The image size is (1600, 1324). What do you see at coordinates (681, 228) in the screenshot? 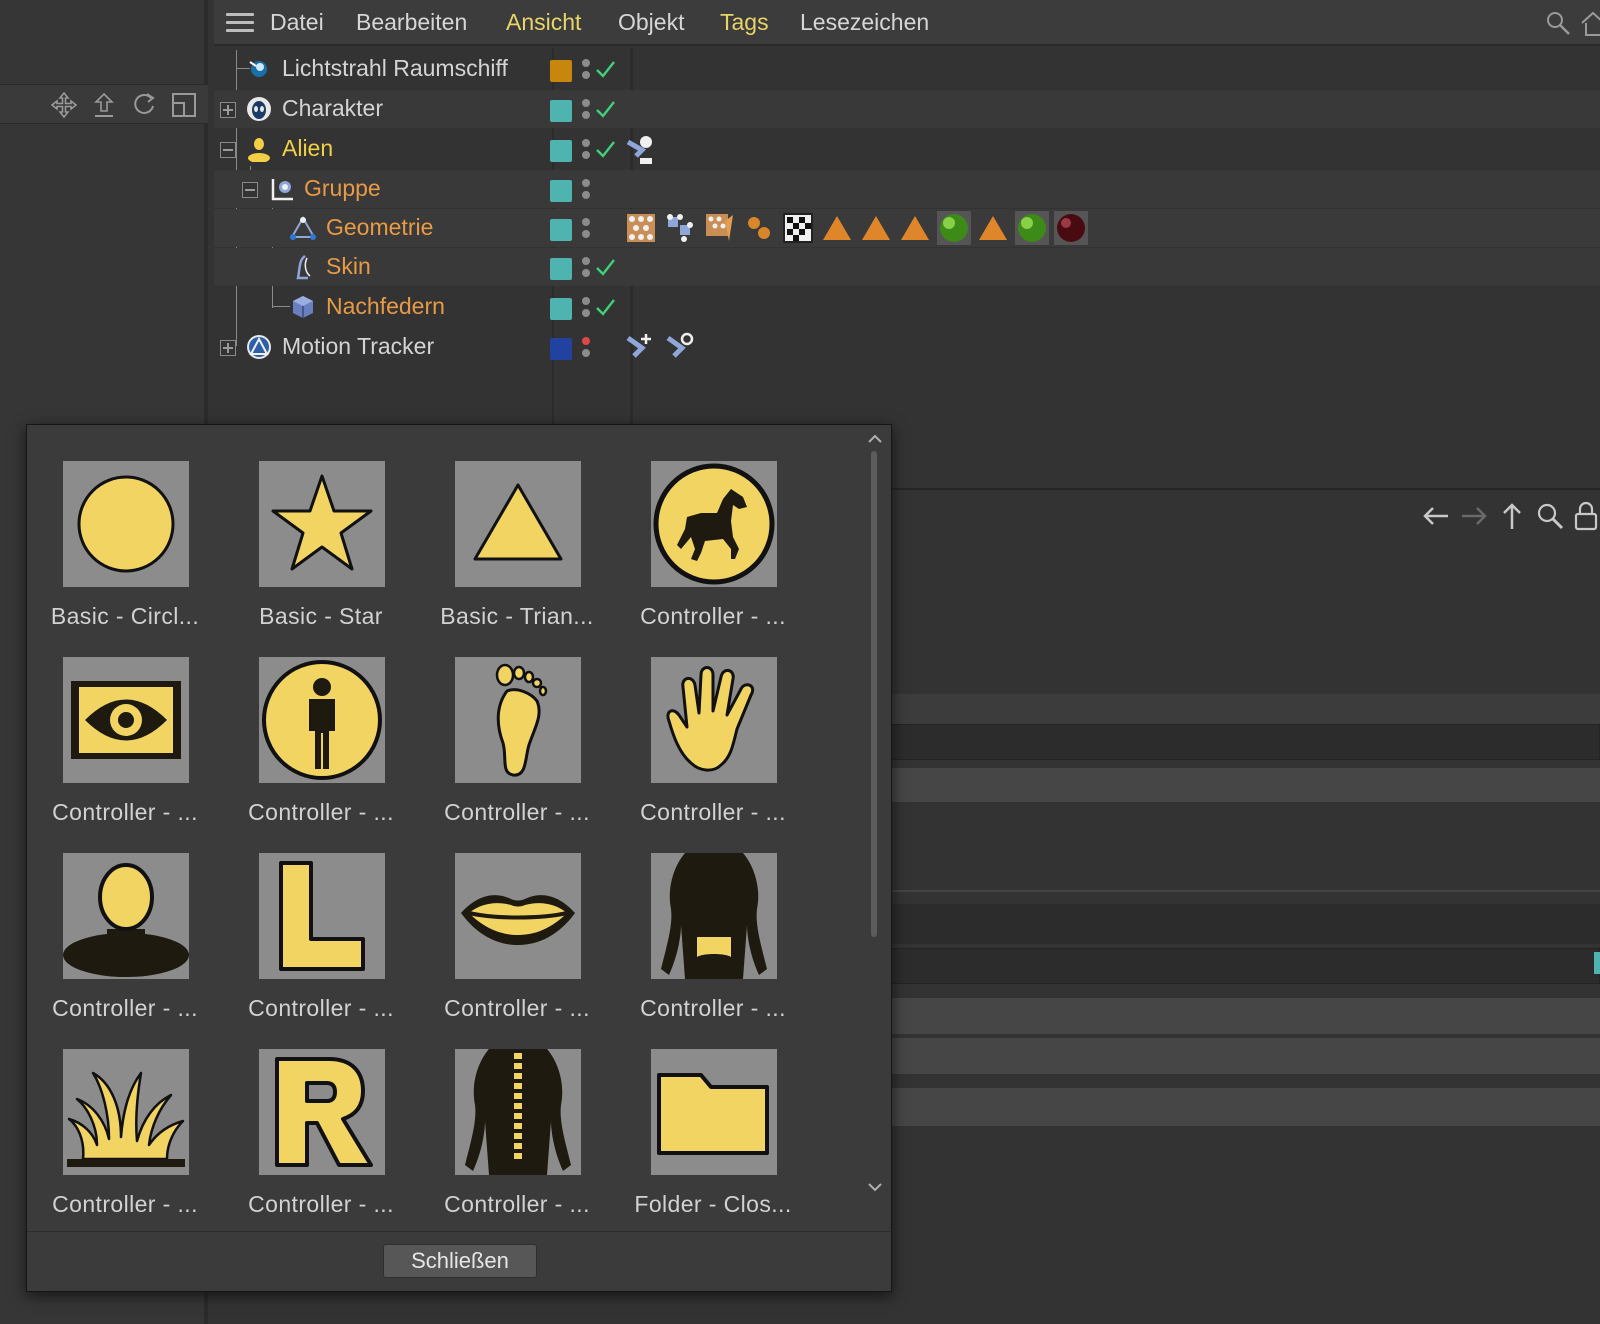
I see `vertex-map-tag-icon` at bounding box center [681, 228].